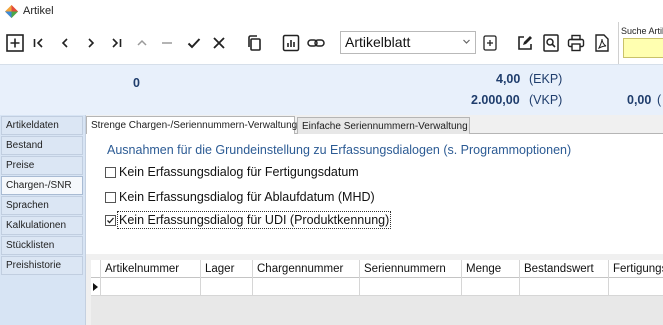 The image size is (663, 325). I want to click on nav-item-bestand: Bestand, so click(42, 145).